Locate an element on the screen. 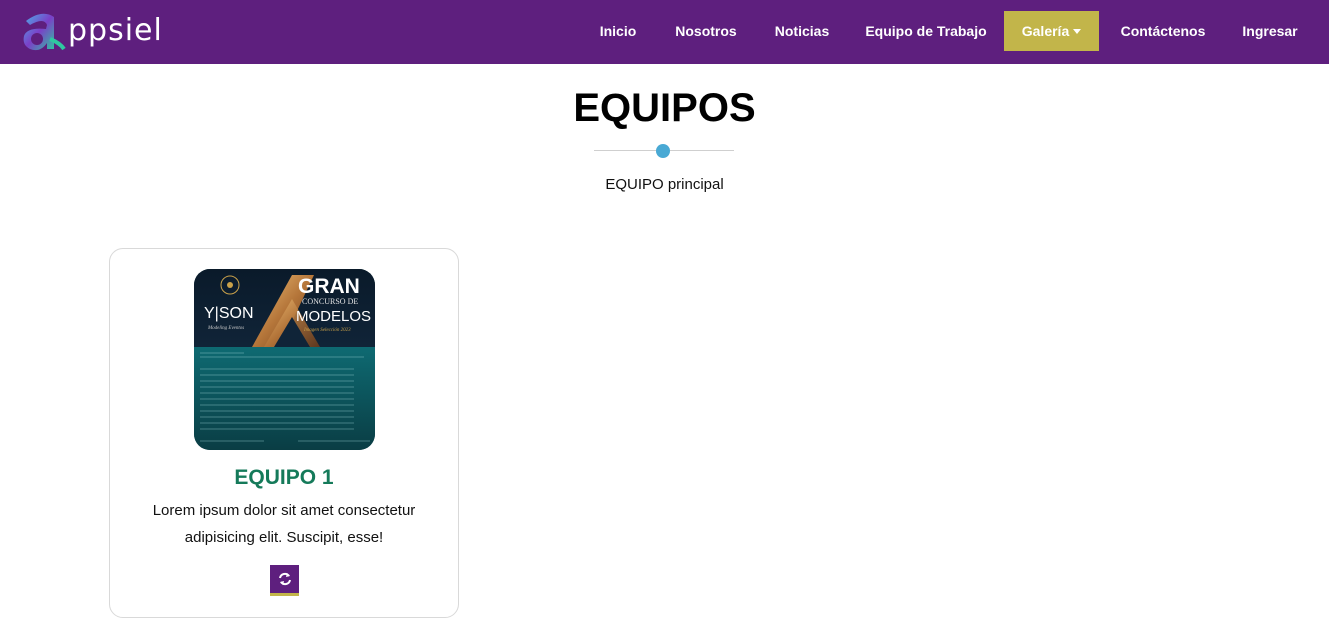 This screenshot has height=639, width=1329. refresh-icon is located at coordinates (284, 579).